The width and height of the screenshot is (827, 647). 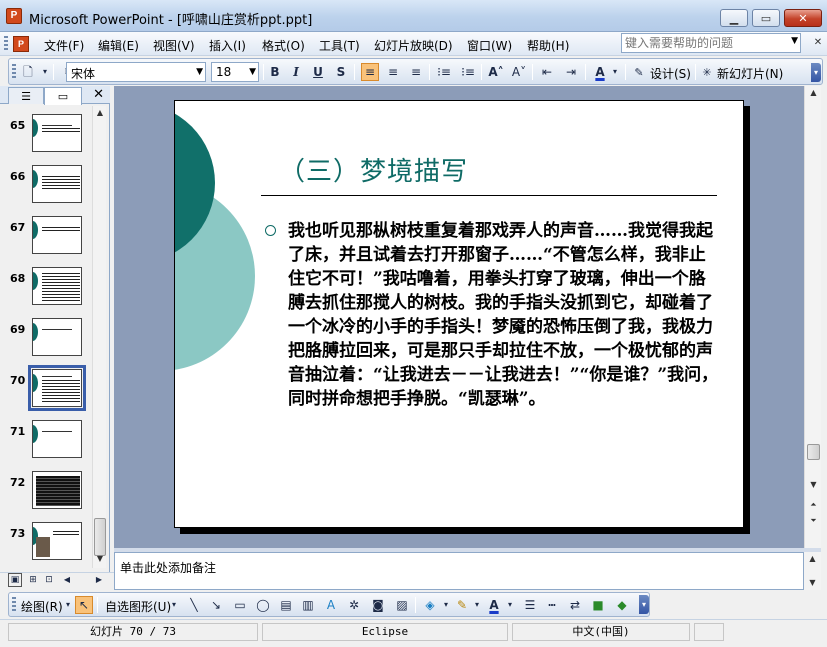 What do you see at coordinates (575, 605) in the screenshot?
I see `arrow-style-icon: ⇄` at bounding box center [575, 605].